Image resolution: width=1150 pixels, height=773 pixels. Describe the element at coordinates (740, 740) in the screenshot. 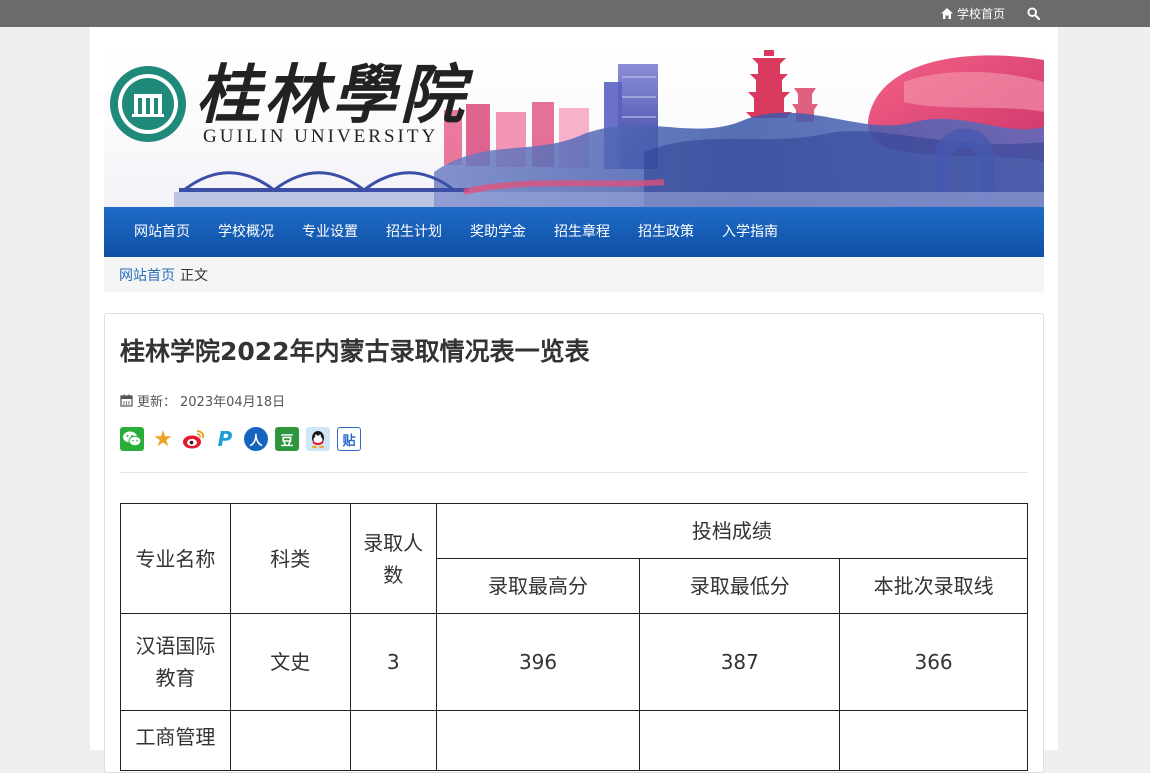

I see `cell-min-score` at that location.